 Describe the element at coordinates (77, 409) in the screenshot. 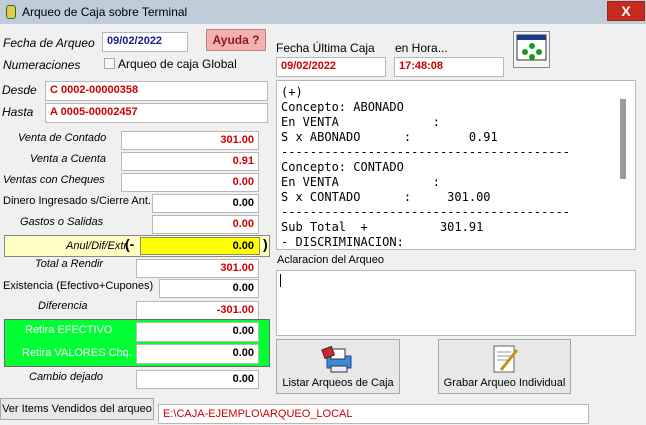

I see `ver-items-button: Ver Items Vendidos del arqueo` at that location.